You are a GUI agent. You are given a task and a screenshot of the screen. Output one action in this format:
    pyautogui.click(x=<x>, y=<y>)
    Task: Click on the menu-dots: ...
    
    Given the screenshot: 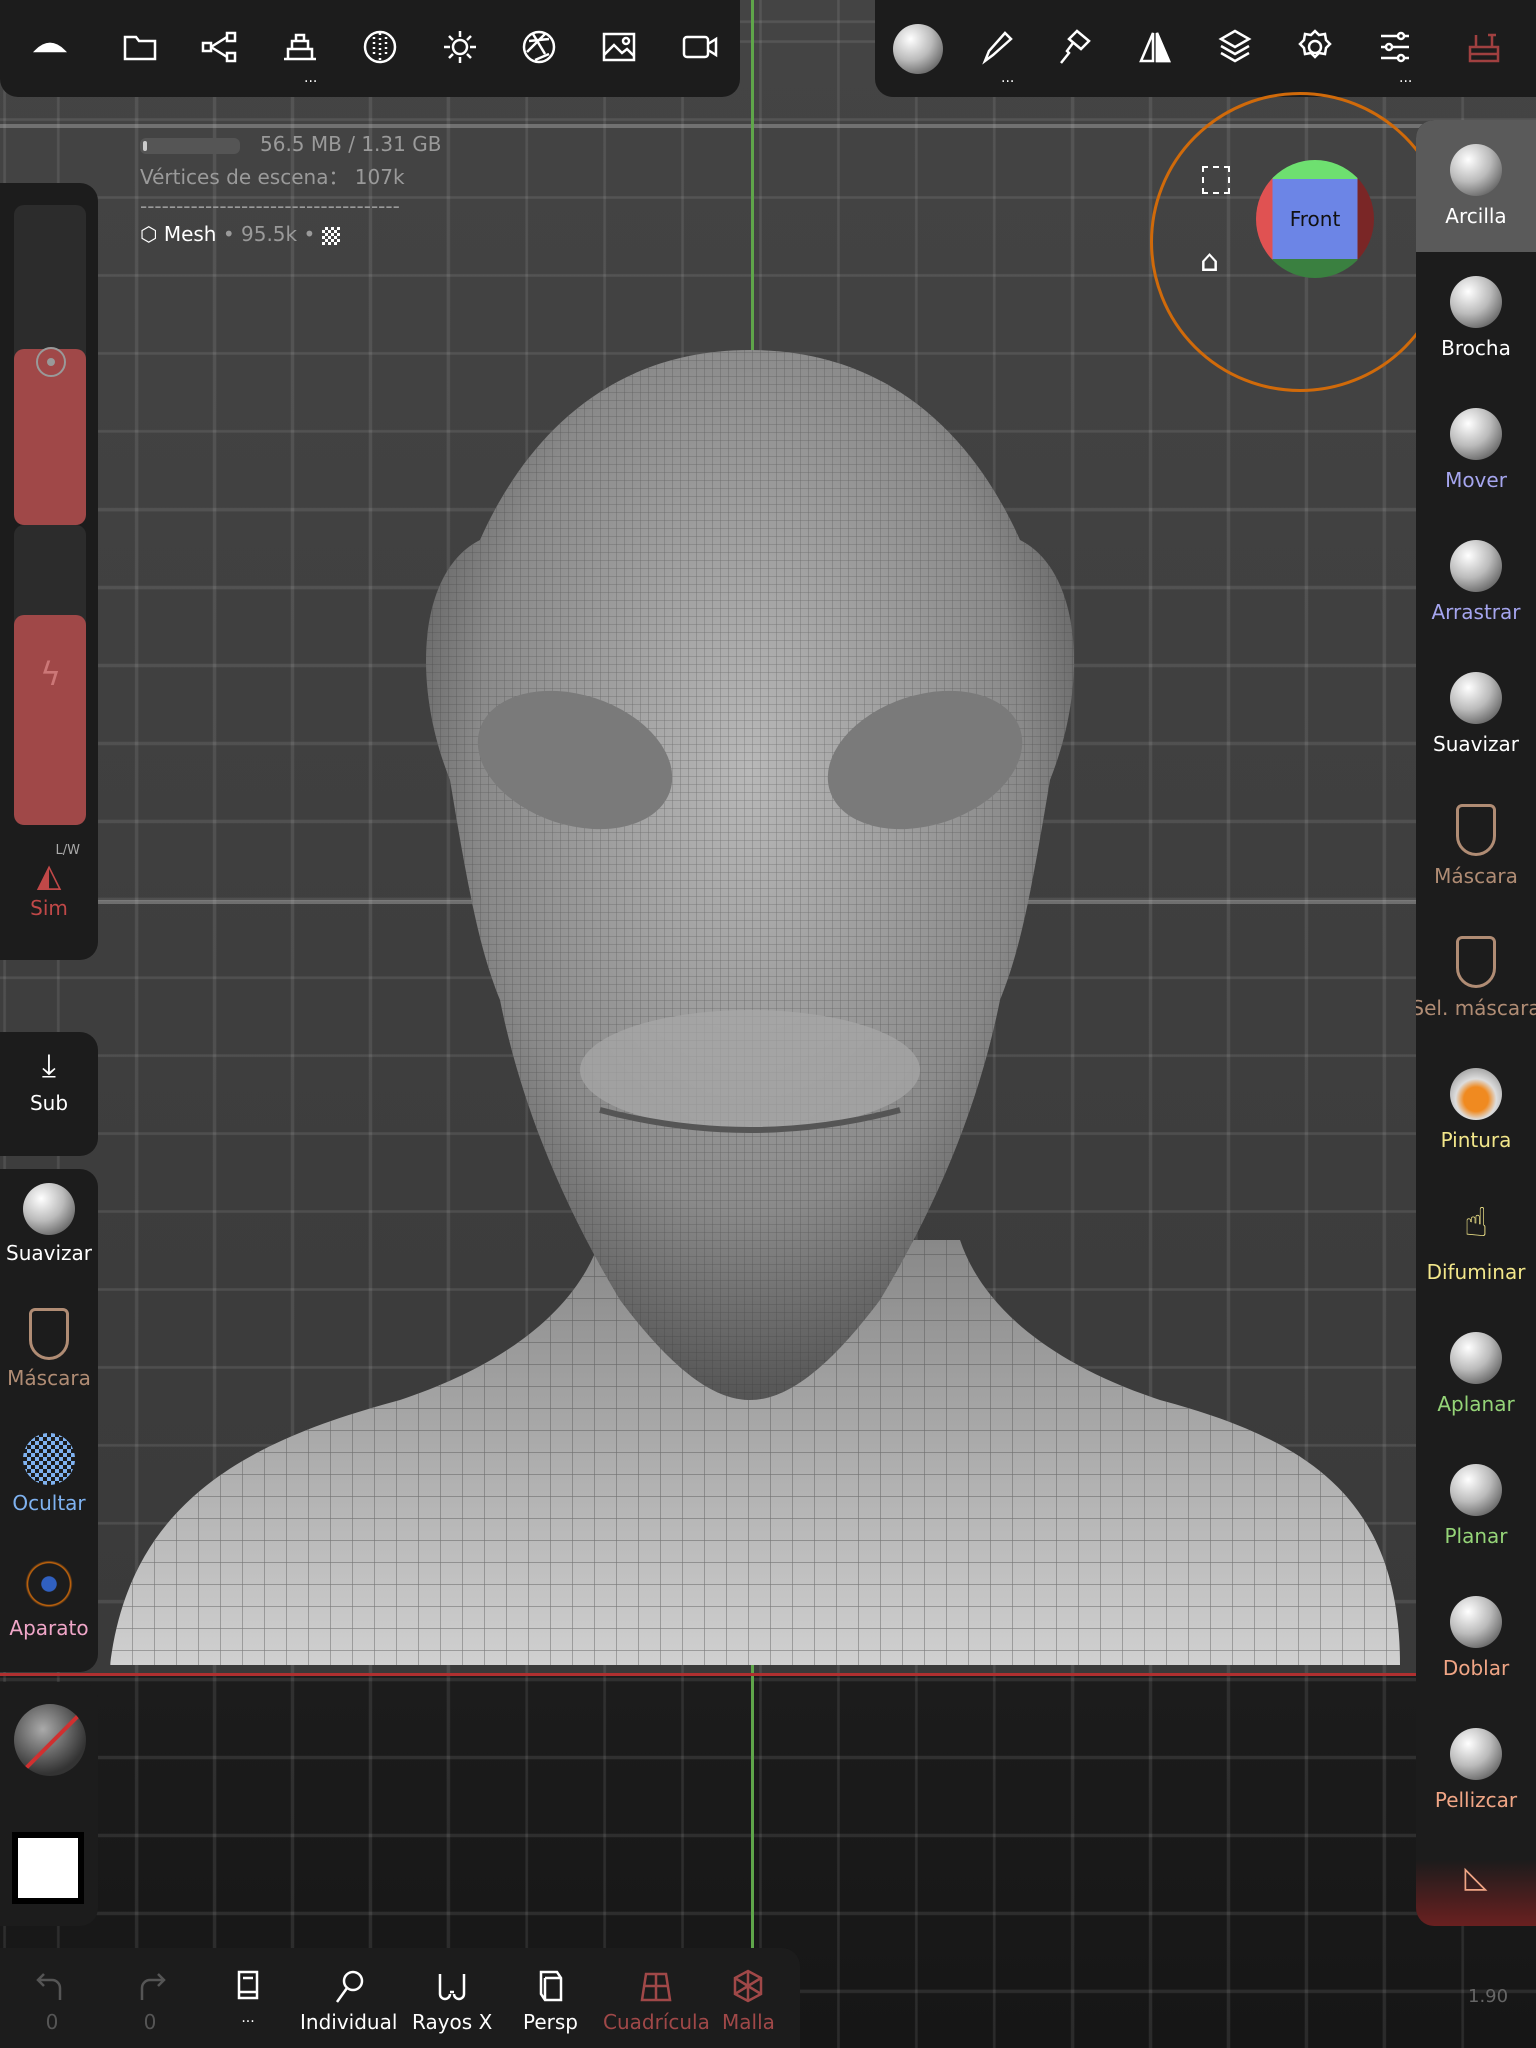 What is the action you would take?
    pyautogui.click(x=248, y=2018)
    